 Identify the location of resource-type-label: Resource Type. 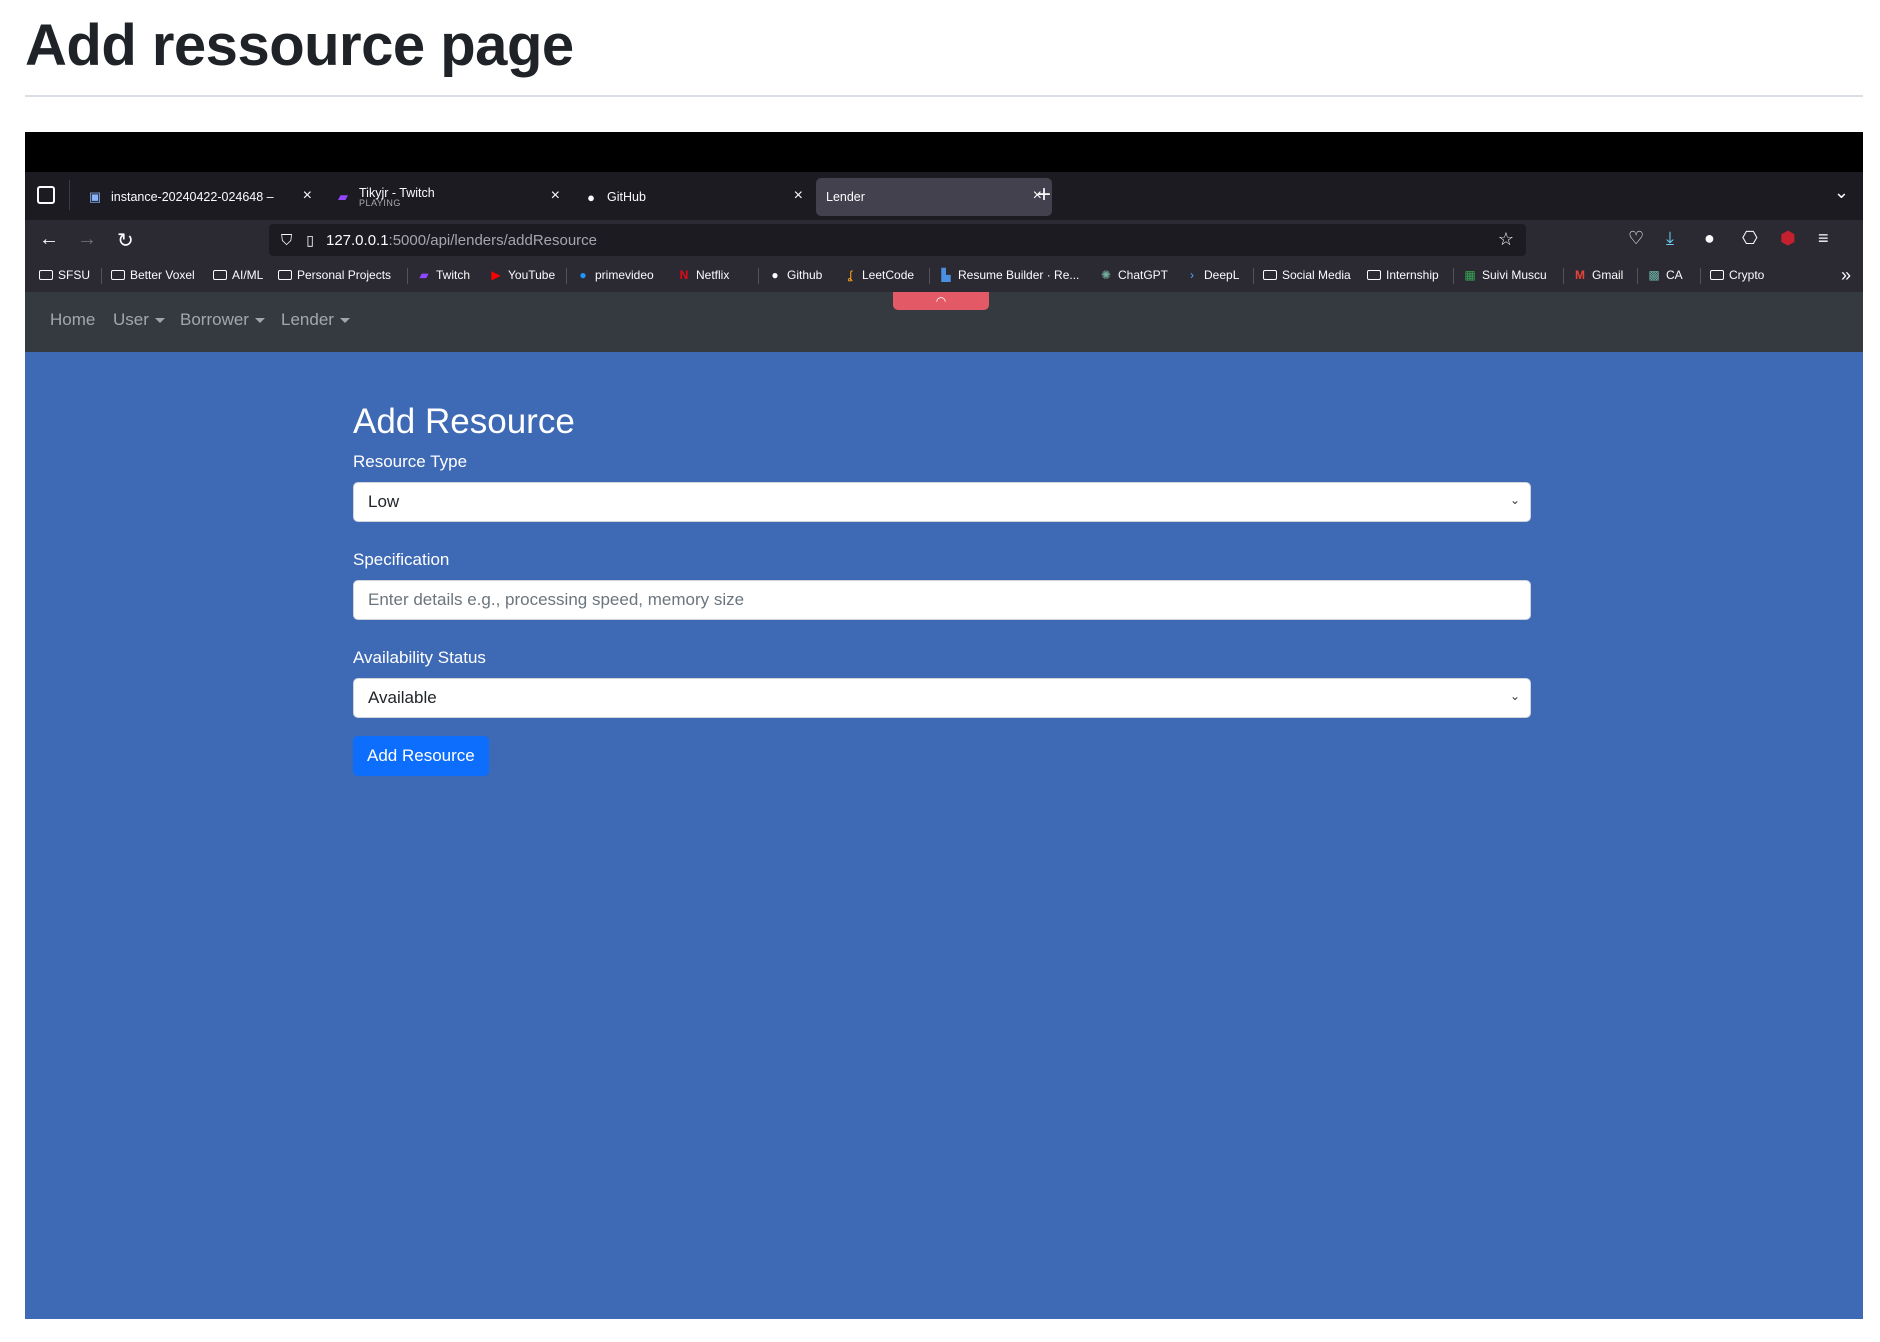
(410, 461).